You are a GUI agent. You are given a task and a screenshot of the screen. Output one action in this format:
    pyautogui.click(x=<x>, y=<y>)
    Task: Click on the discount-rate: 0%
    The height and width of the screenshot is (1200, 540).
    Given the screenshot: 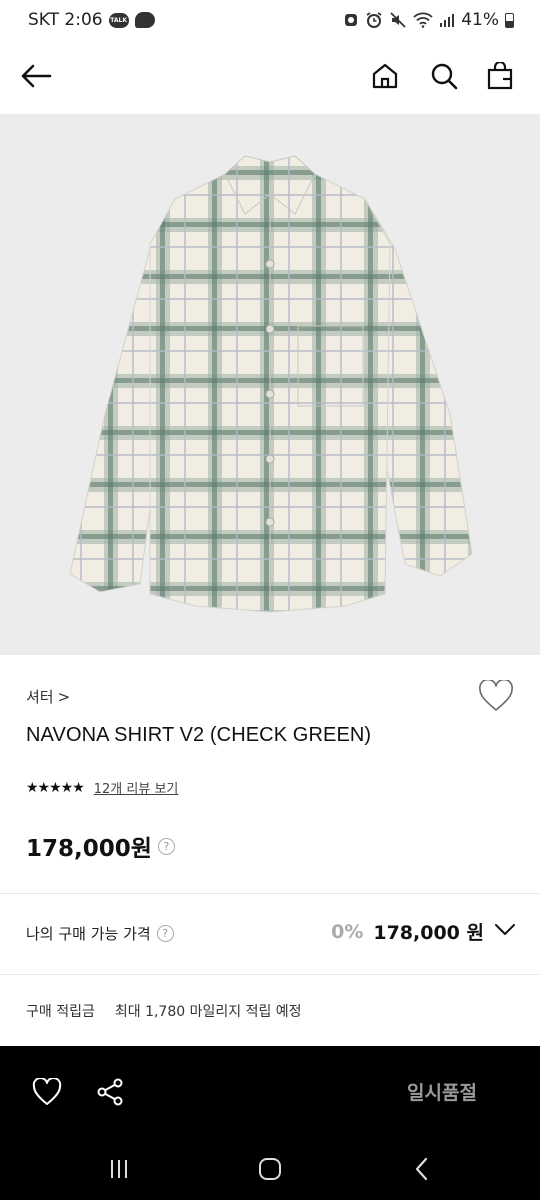 What is the action you would take?
    pyautogui.click(x=347, y=931)
    